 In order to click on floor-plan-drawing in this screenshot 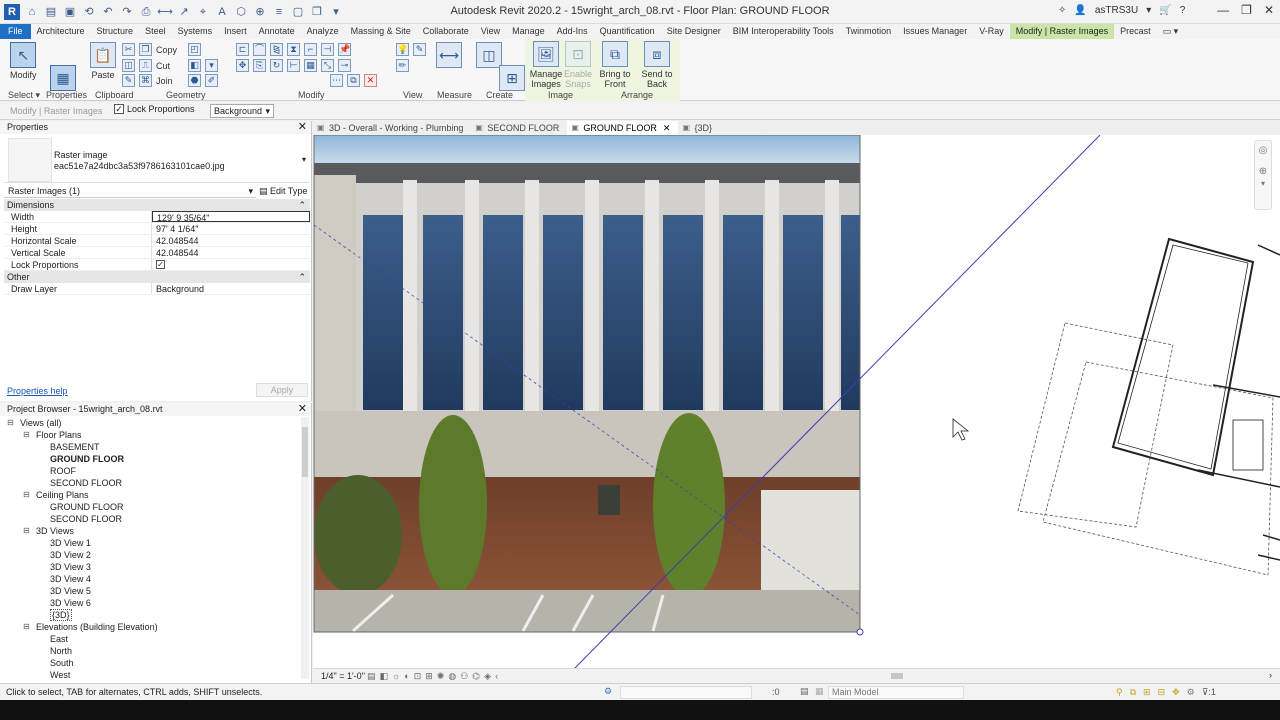, I will do `click(1148, 406)`.